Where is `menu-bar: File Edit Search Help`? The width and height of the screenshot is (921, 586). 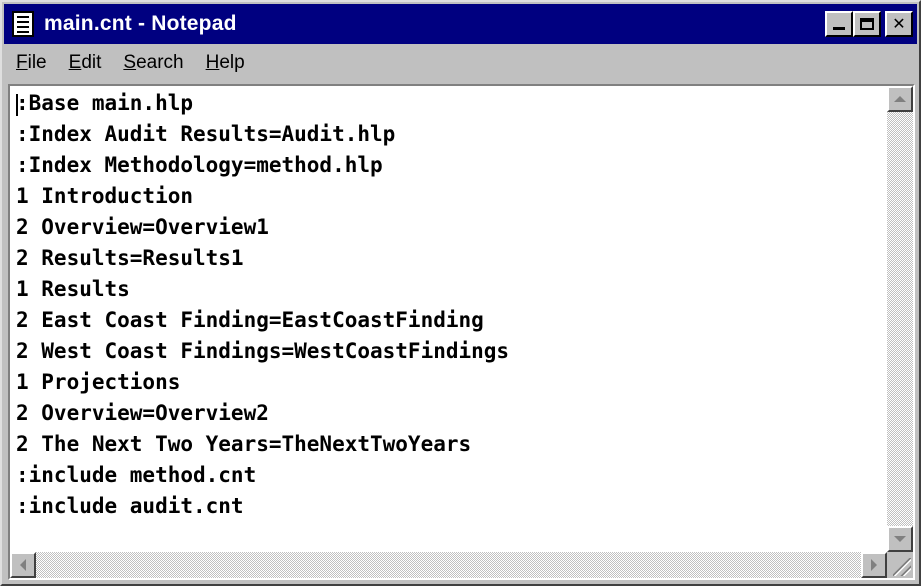 menu-bar: File Edit Search Help is located at coordinates (460, 63).